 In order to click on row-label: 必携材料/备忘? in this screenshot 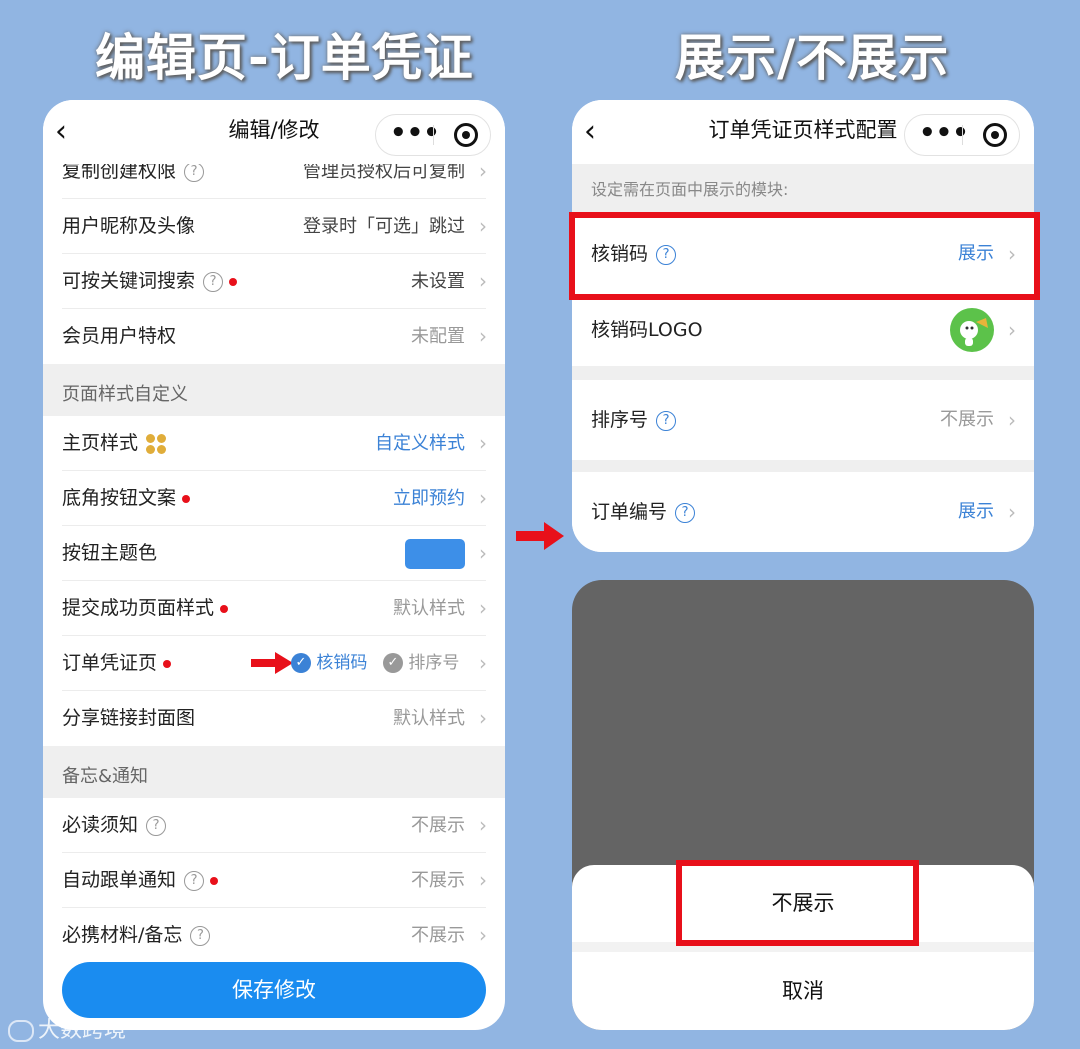, I will do `click(136, 935)`.